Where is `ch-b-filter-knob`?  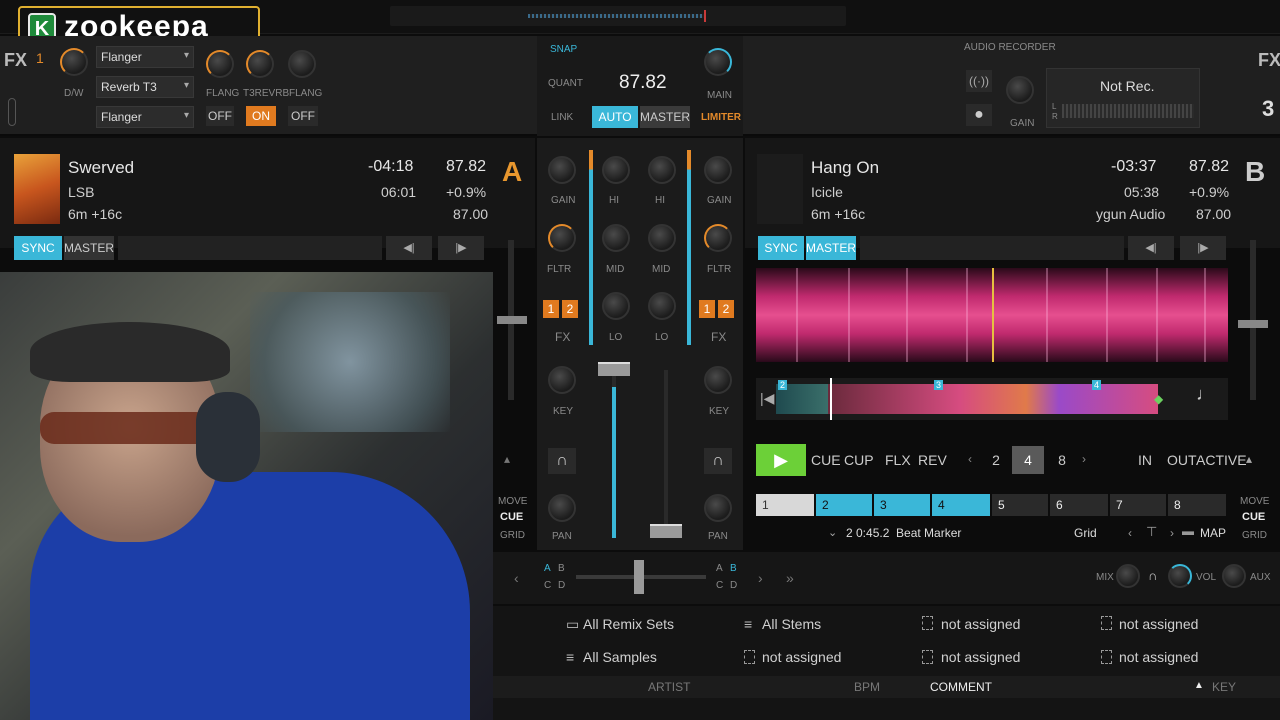
ch-b-filter-knob is located at coordinates (718, 238).